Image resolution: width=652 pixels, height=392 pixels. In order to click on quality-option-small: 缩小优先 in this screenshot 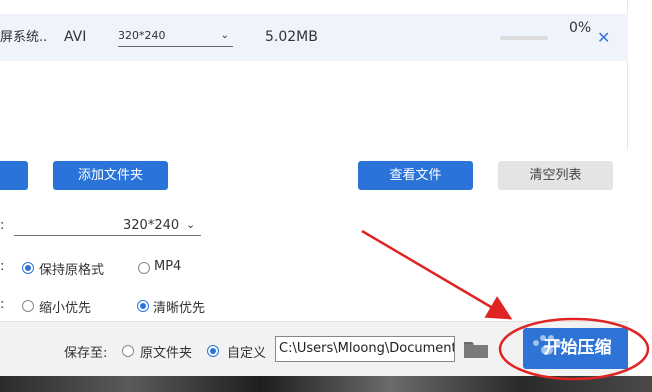, I will do `click(65, 306)`.